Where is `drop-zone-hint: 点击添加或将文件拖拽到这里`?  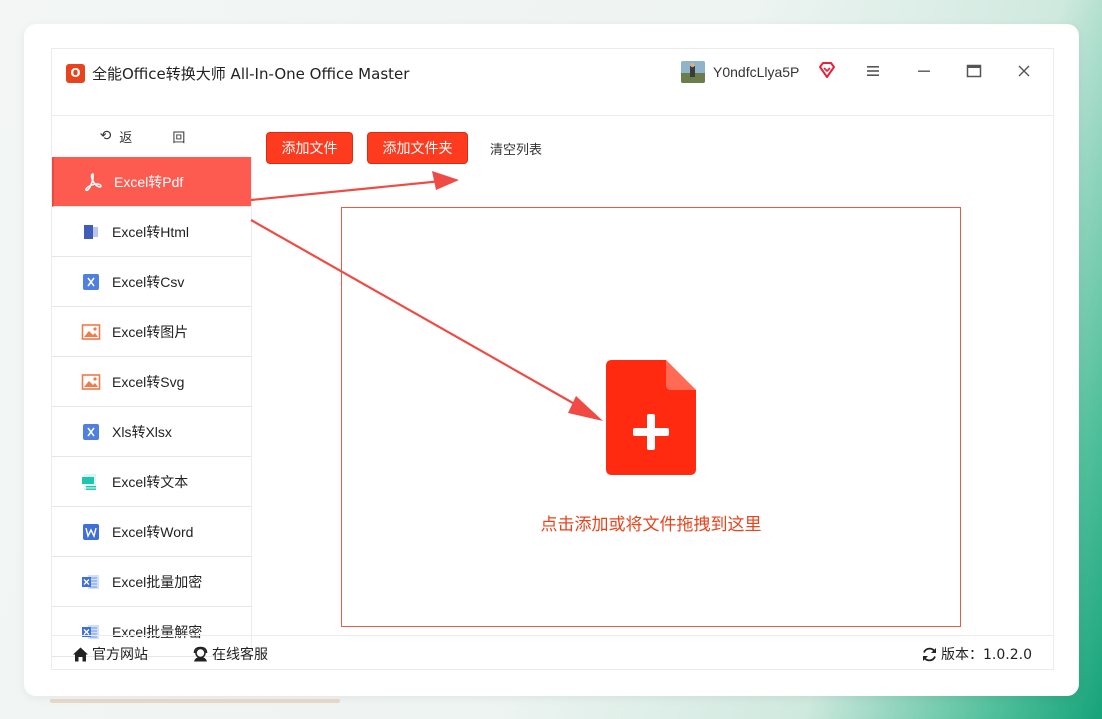 drop-zone-hint: 点击添加或将文件拖拽到这里 is located at coordinates (651, 525).